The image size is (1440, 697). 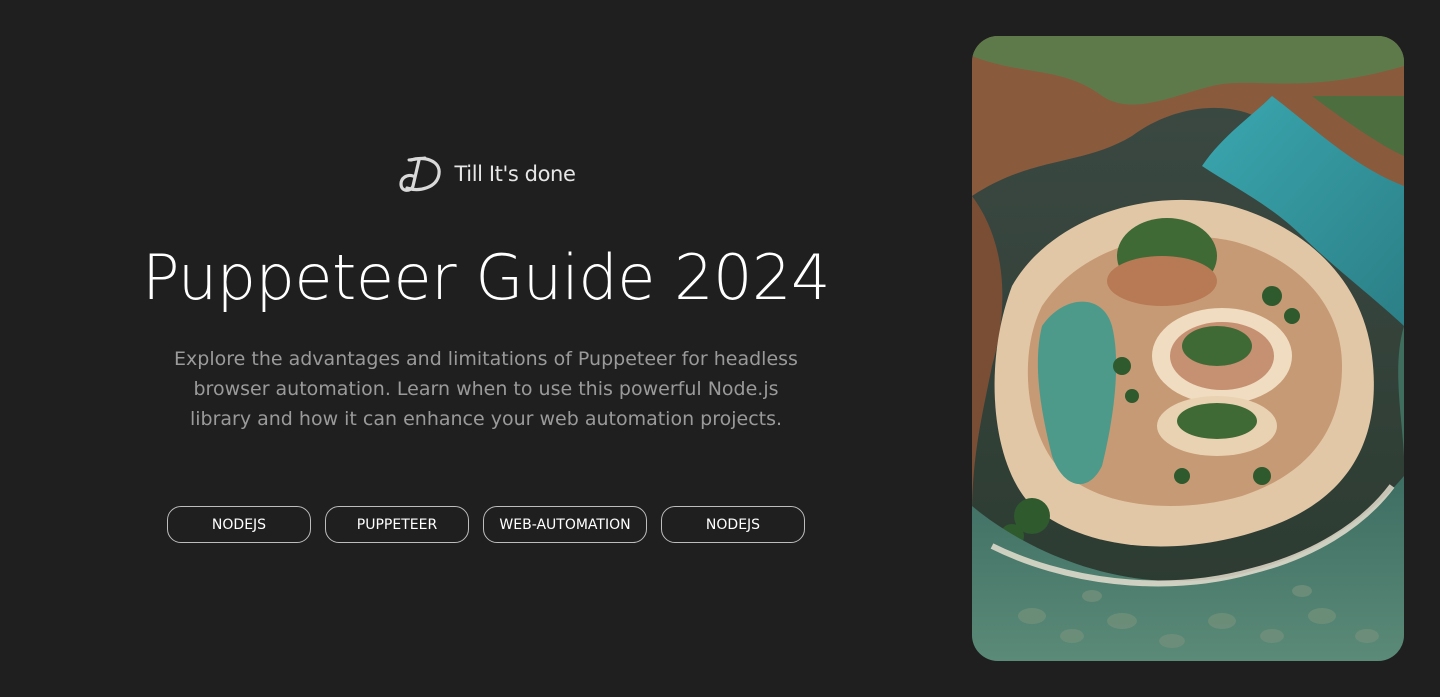 I want to click on tag-web-automation: WEB-AUTOMATION, so click(x=565, y=524).